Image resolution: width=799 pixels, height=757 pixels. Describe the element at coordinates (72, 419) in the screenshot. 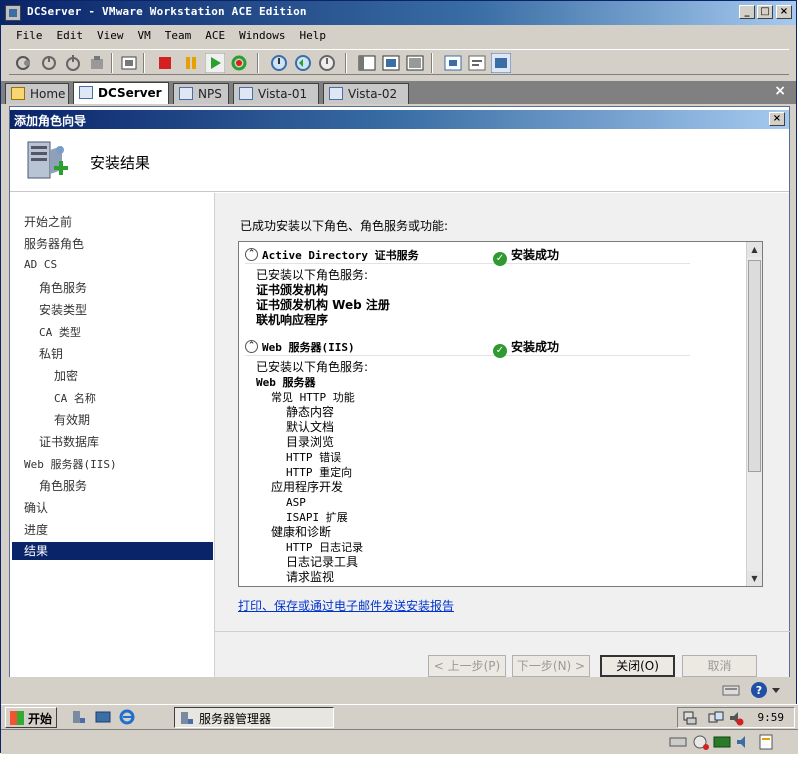

I see `nav-item-validity-period: 有效期` at that location.